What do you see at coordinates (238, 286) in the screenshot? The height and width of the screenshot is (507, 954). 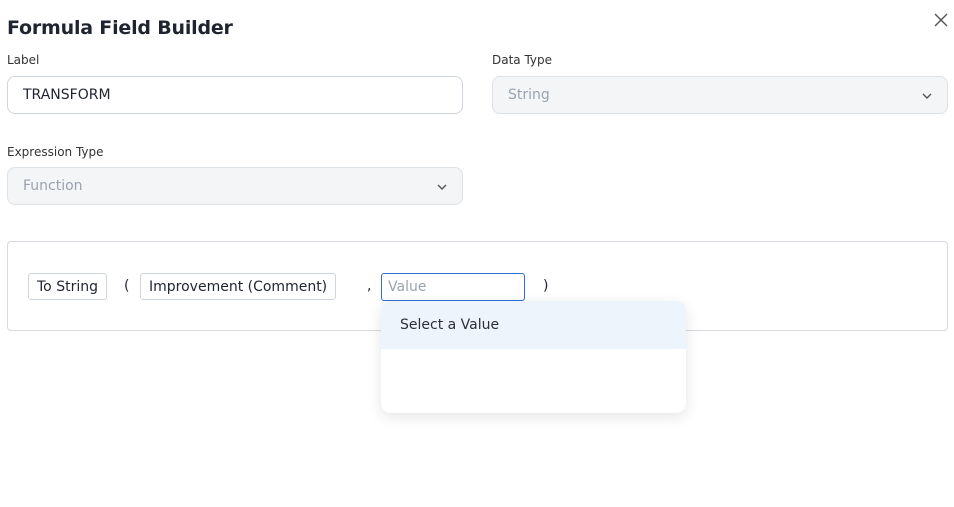 I see `argument-token: Improvement (Comment)` at bounding box center [238, 286].